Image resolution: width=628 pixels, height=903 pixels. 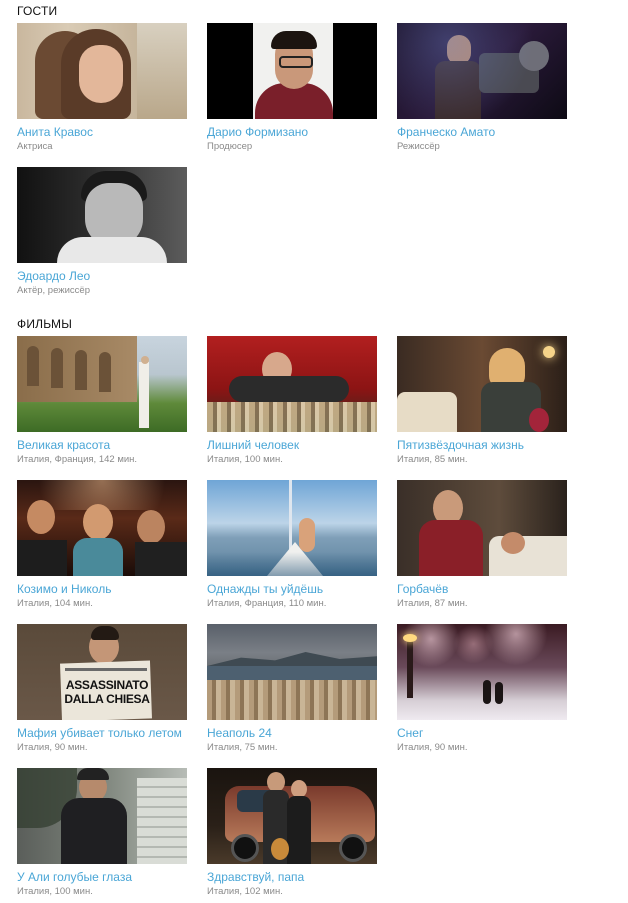 I want to click on film-info: Италия, 75 мин., so click(x=242, y=747).